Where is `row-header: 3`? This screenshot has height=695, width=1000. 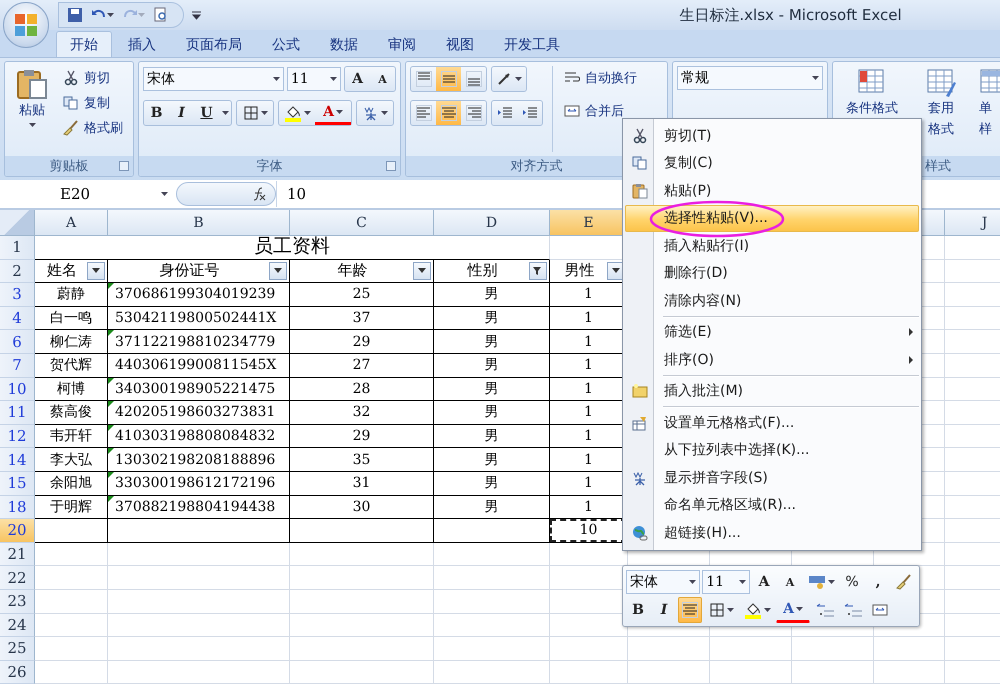 row-header: 3 is located at coordinates (17, 295).